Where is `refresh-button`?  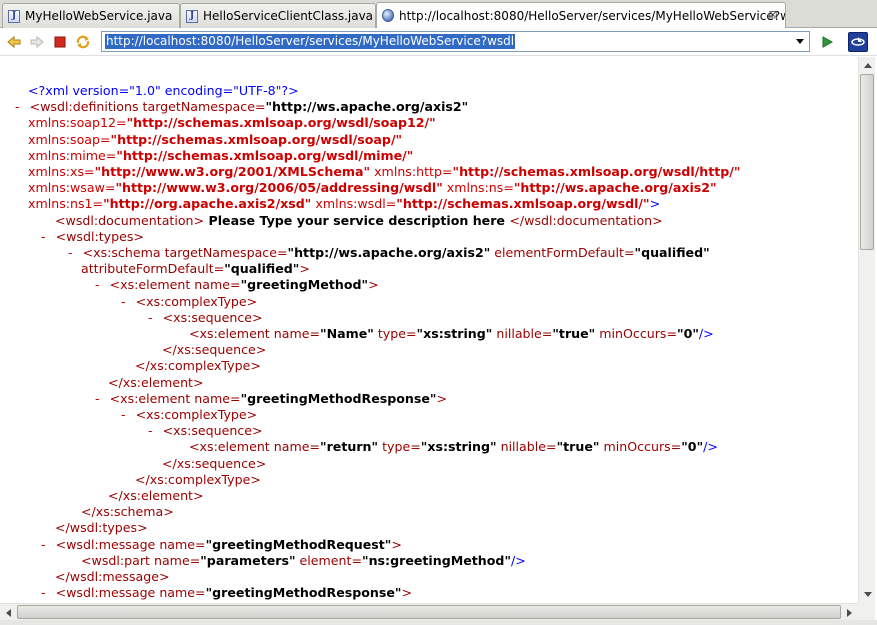
refresh-button is located at coordinates (83, 42).